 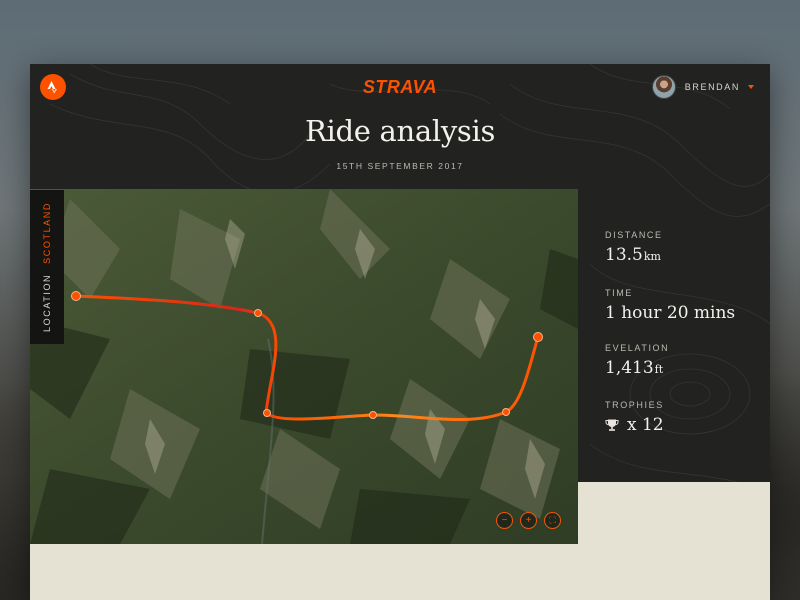 I want to click on location-label: LOCATION, so click(x=47, y=302).